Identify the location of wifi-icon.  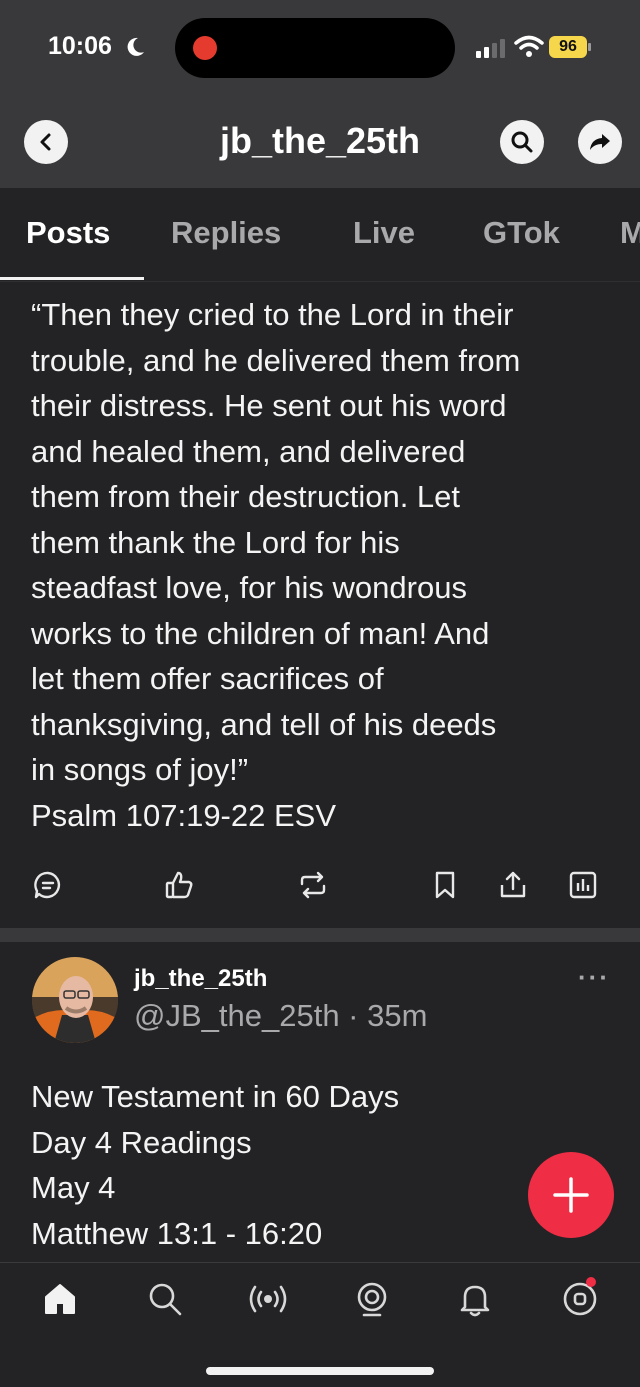
(529, 46).